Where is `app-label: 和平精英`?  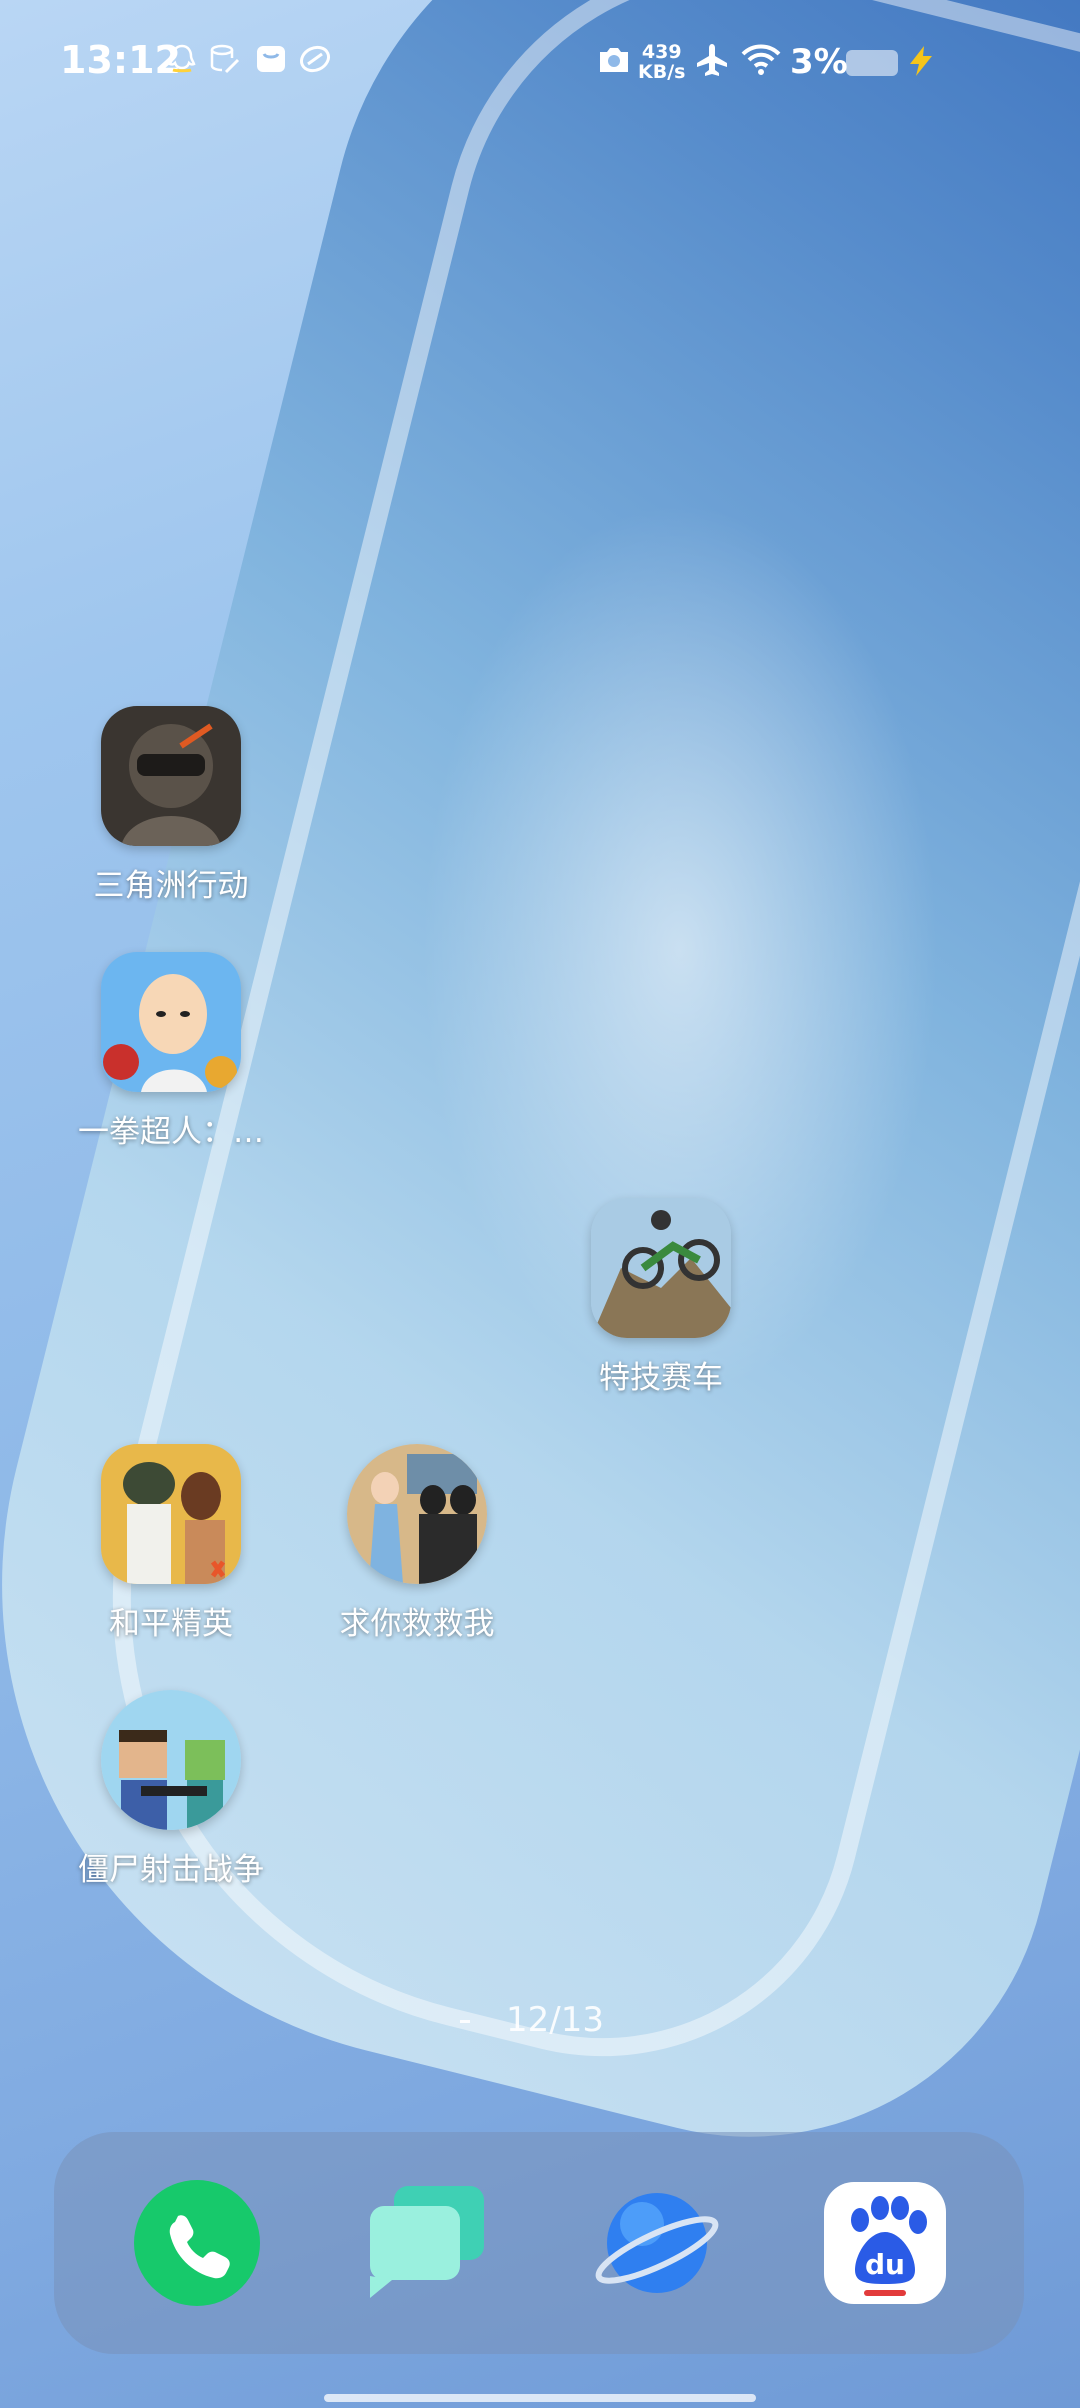
app-label: 和平精英 is located at coordinates (171, 1624).